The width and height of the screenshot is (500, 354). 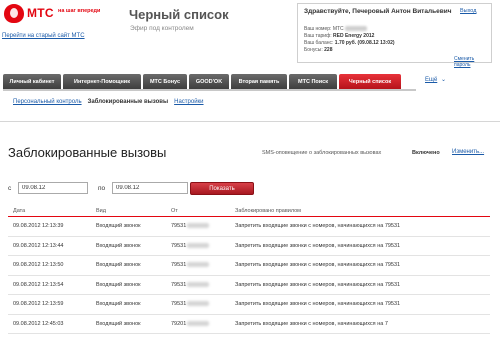 What do you see at coordinates (14, 13) in the screenshot?
I see `mts-egg-icon` at bounding box center [14, 13].